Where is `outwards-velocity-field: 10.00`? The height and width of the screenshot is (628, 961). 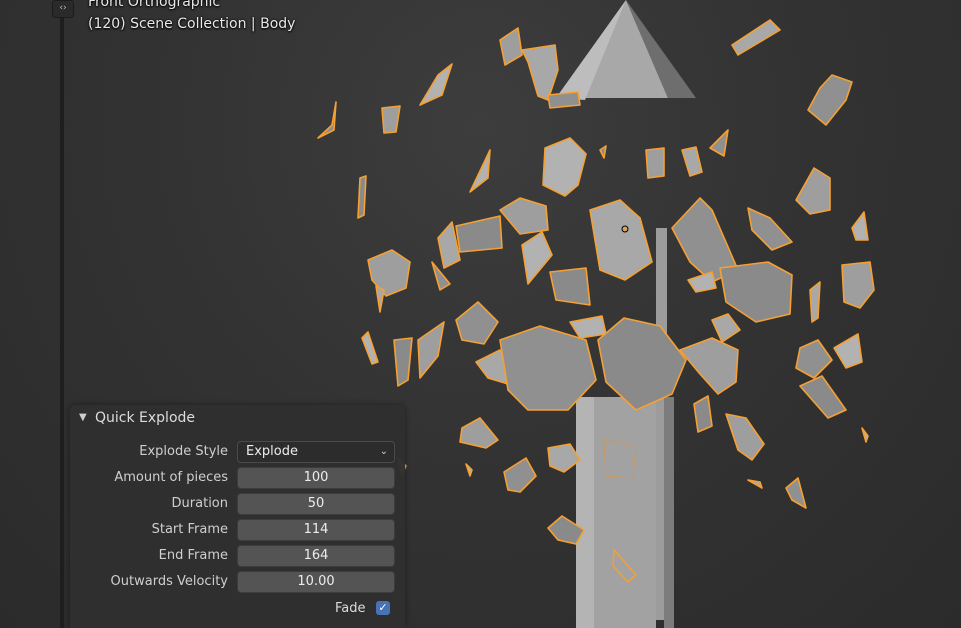 outwards-velocity-field: 10.00 is located at coordinates (316, 582).